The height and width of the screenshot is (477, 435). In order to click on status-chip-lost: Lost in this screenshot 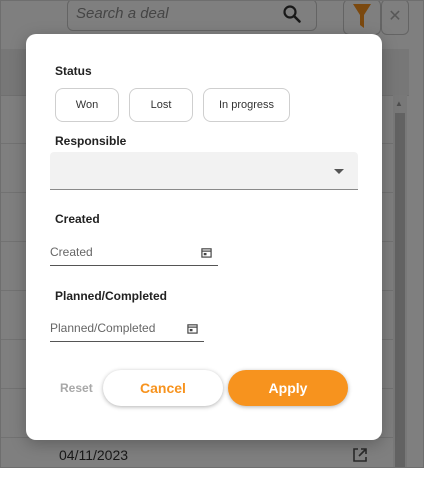, I will do `click(161, 105)`.